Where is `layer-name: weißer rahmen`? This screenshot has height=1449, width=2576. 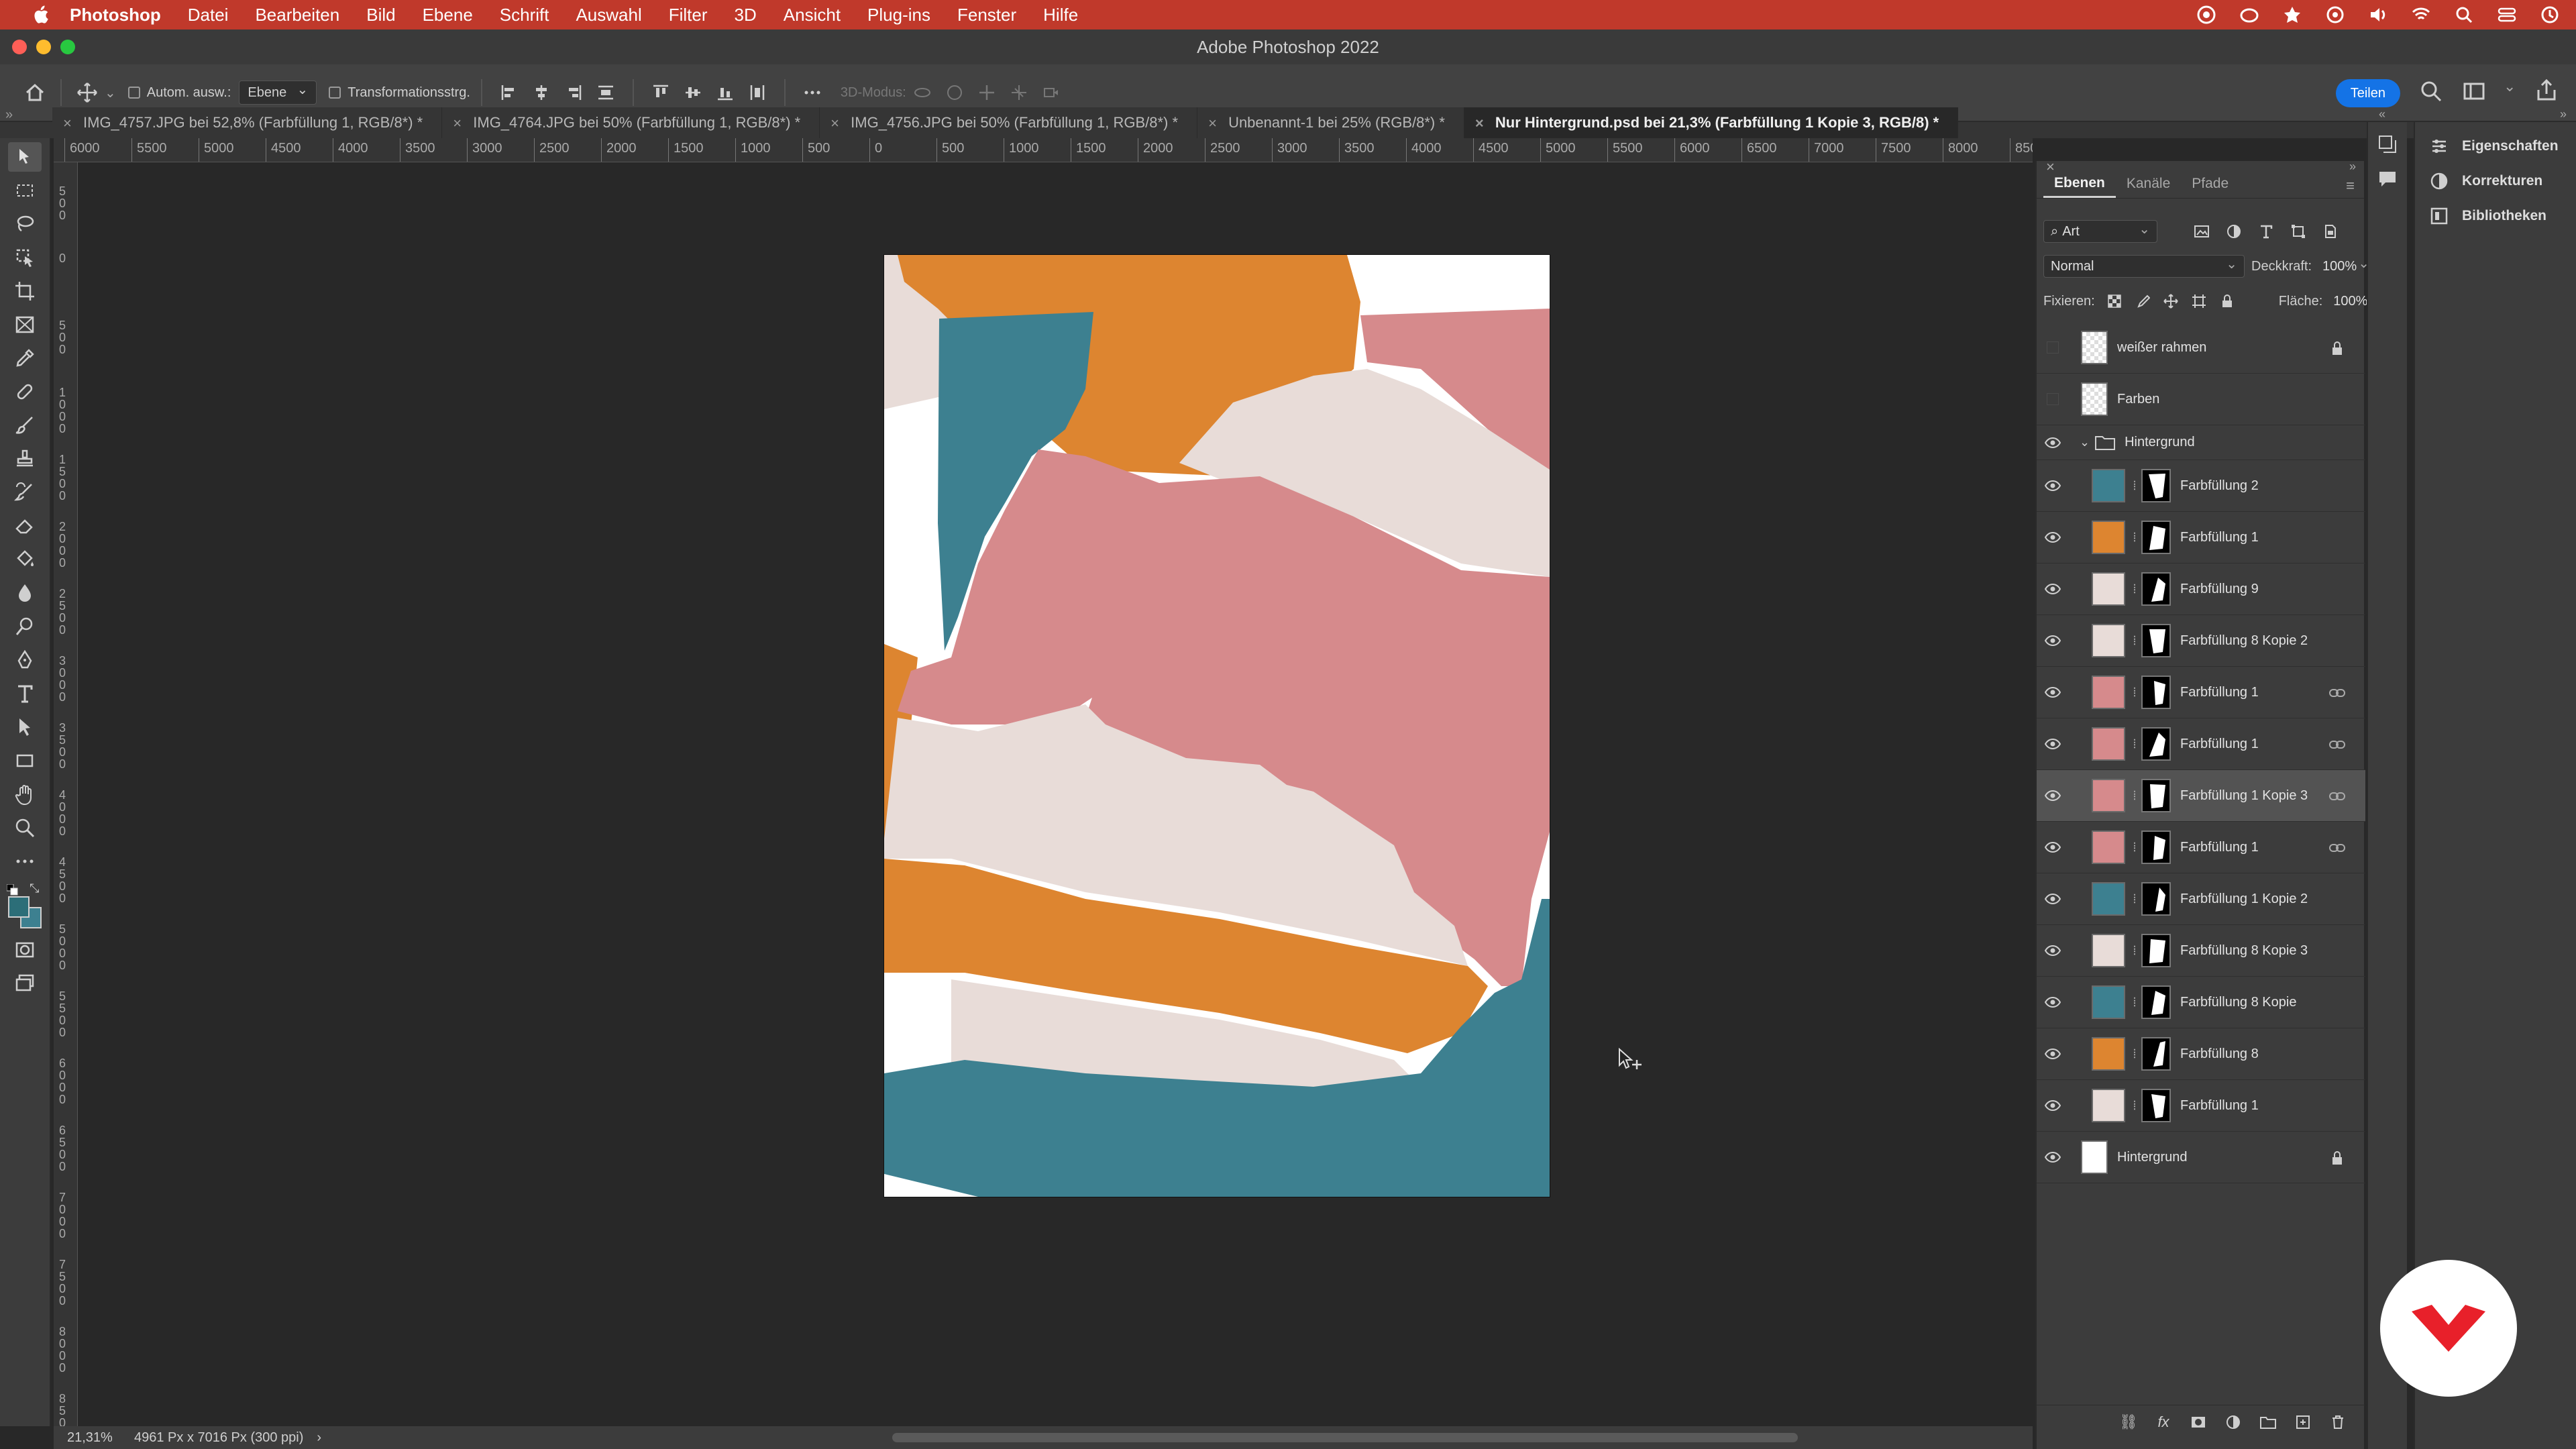 layer-name: weißer rahmen is located at coordinates (2161, 348).